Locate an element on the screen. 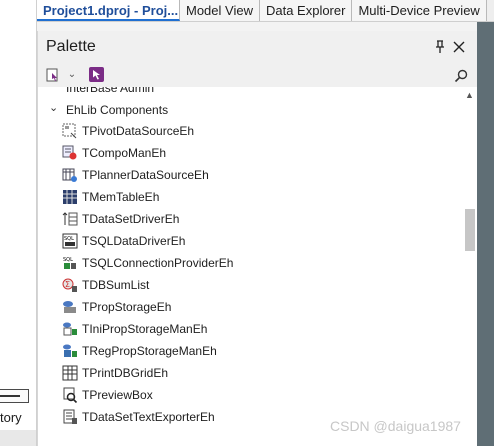 The height and width of the screenshot is (446, 494). list-item-label: TPlannerDataSourceEh is located at coordinates (145, 175).